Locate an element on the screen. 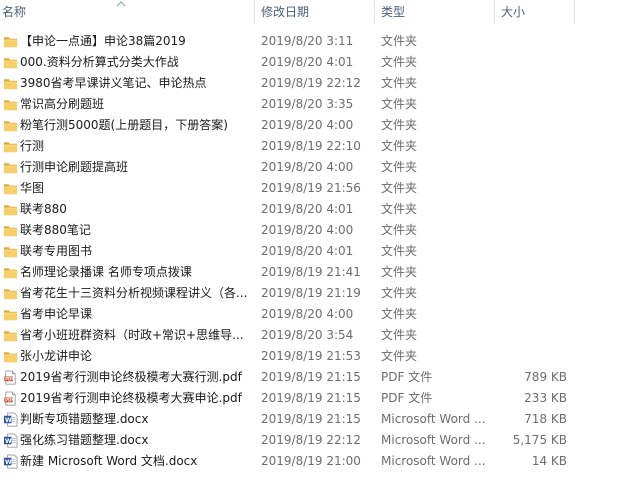 The image size is (623, 488). file-name: 名师理论录播课 名师专项点拨课 is located at coordinates (106, 272).